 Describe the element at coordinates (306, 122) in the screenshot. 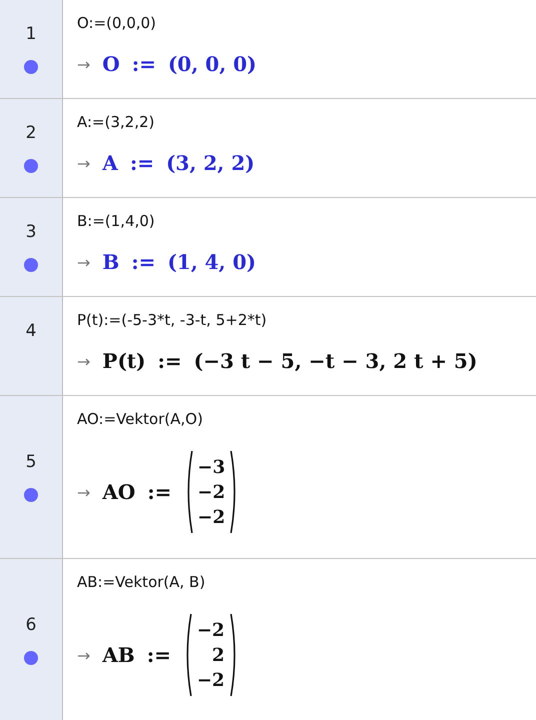

I see `input-text: A:=(3,2,2)` at that location.